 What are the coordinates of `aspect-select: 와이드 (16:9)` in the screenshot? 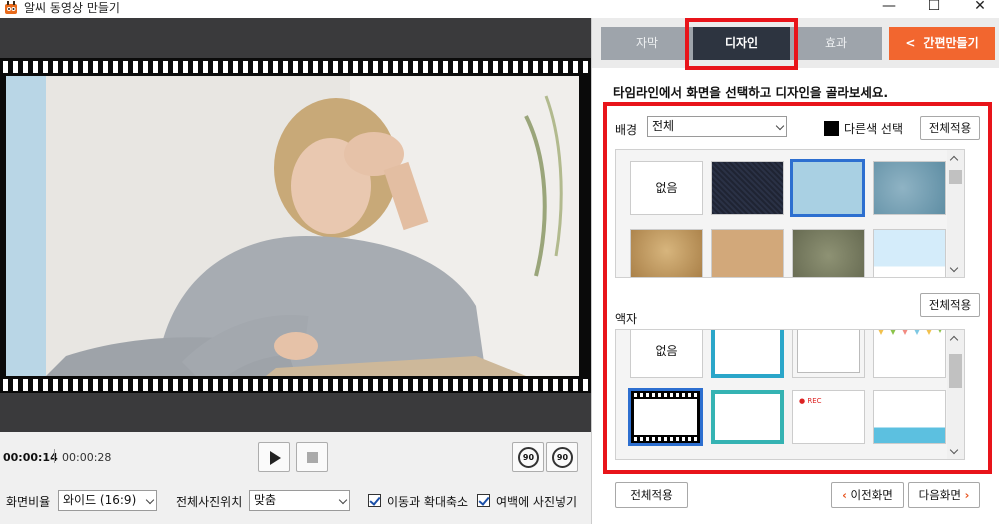 It's located at (107, 500).